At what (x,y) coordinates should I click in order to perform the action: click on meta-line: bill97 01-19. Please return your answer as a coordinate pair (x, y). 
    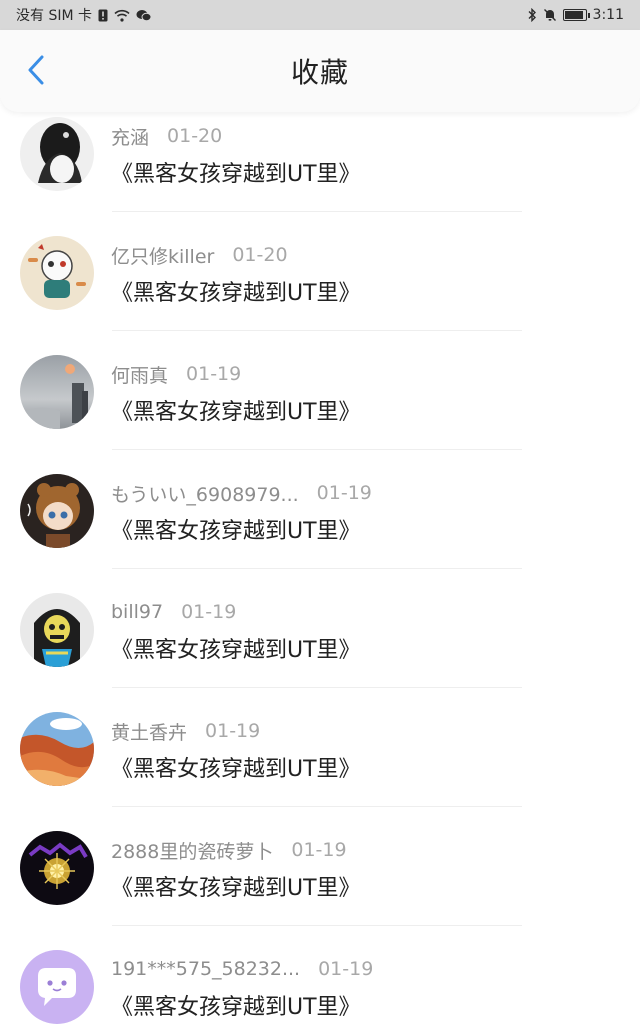
    Looking at the image, I should click on (173, 612).